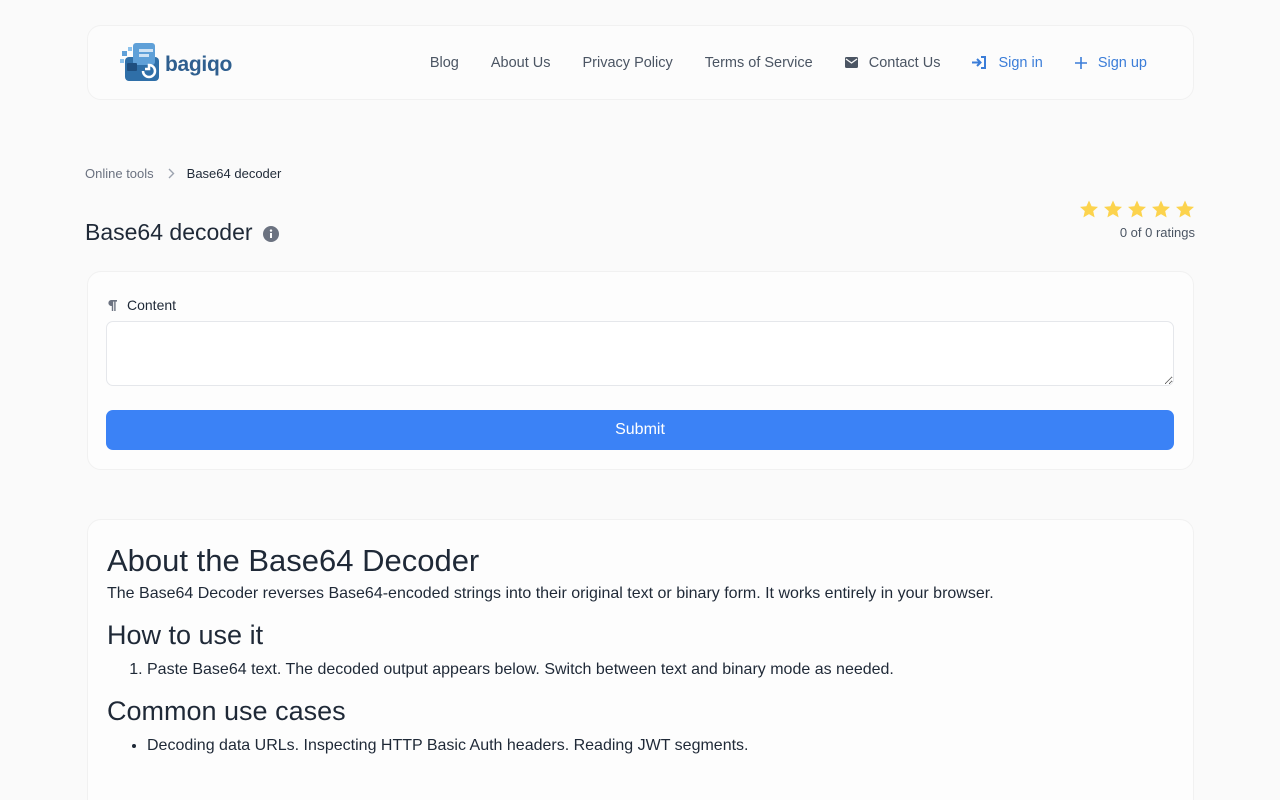  I want to click on nav-privacy-policy: Privacy Policy, so click(628, 63).